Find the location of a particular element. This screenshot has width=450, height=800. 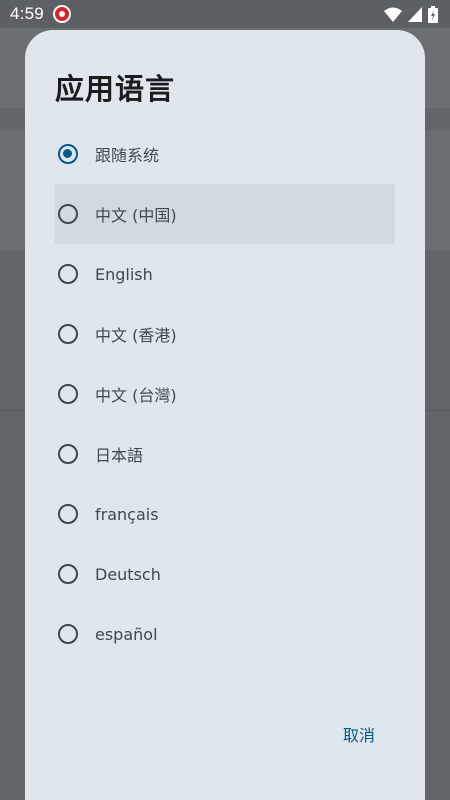

status-bar: 4:59 is located at coordinates (225, 14).